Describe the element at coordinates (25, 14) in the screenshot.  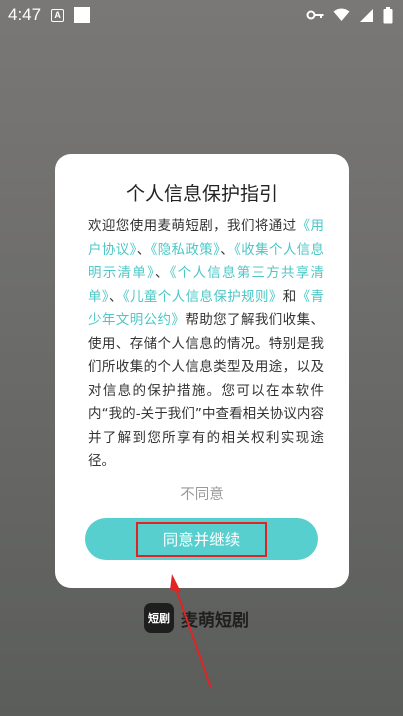
I see `status-time: 4:47` at that location.